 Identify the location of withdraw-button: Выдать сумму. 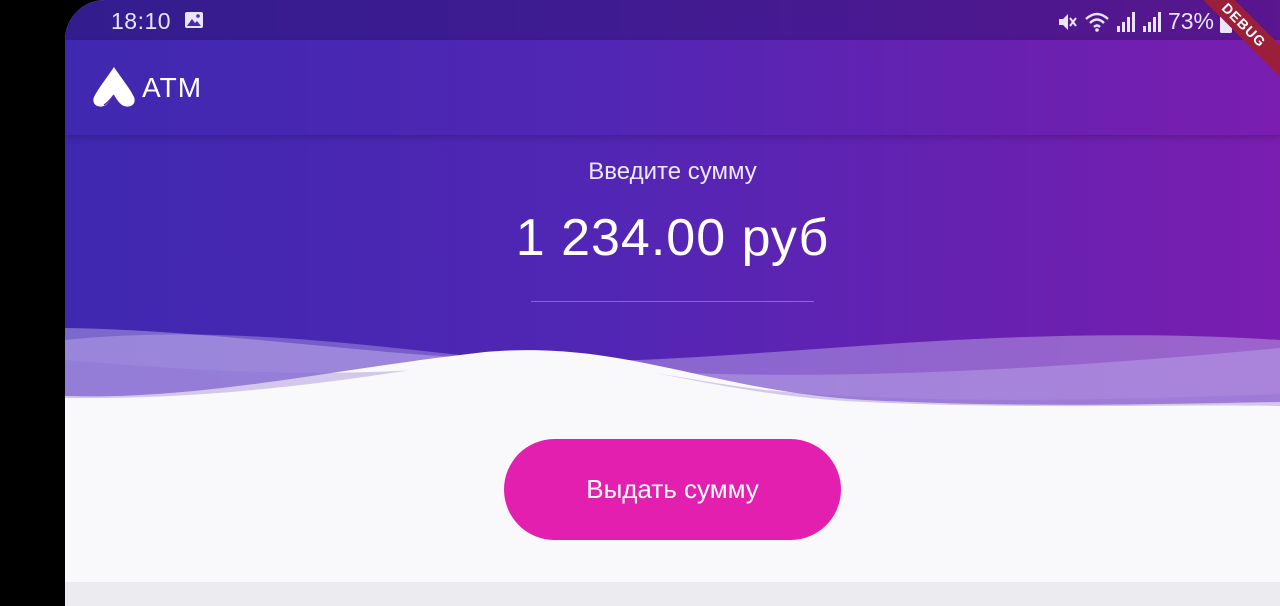
(672, 489).